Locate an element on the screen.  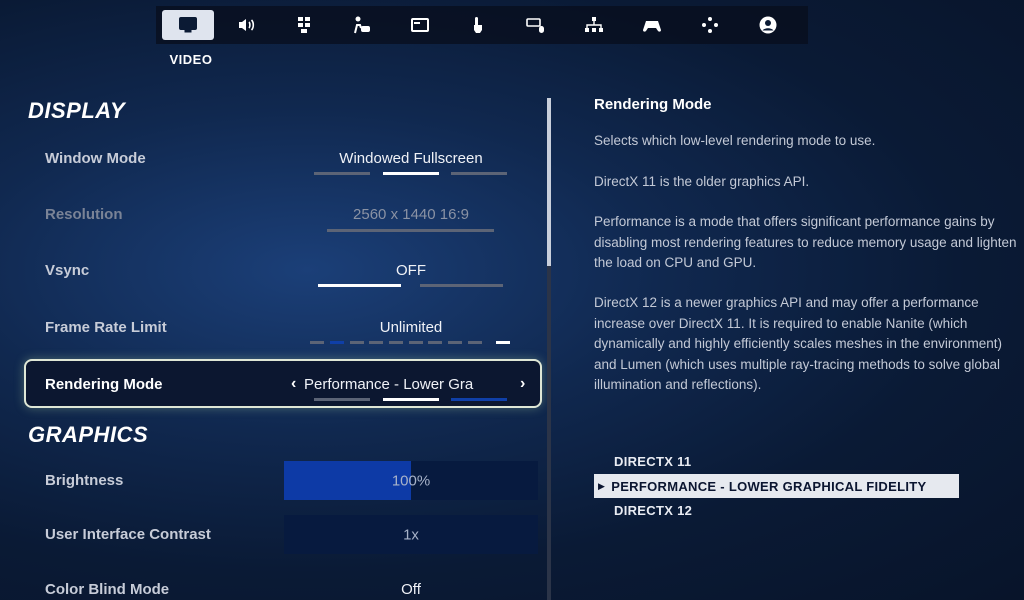
gamepad-icon is located at coordinates (652, 26).